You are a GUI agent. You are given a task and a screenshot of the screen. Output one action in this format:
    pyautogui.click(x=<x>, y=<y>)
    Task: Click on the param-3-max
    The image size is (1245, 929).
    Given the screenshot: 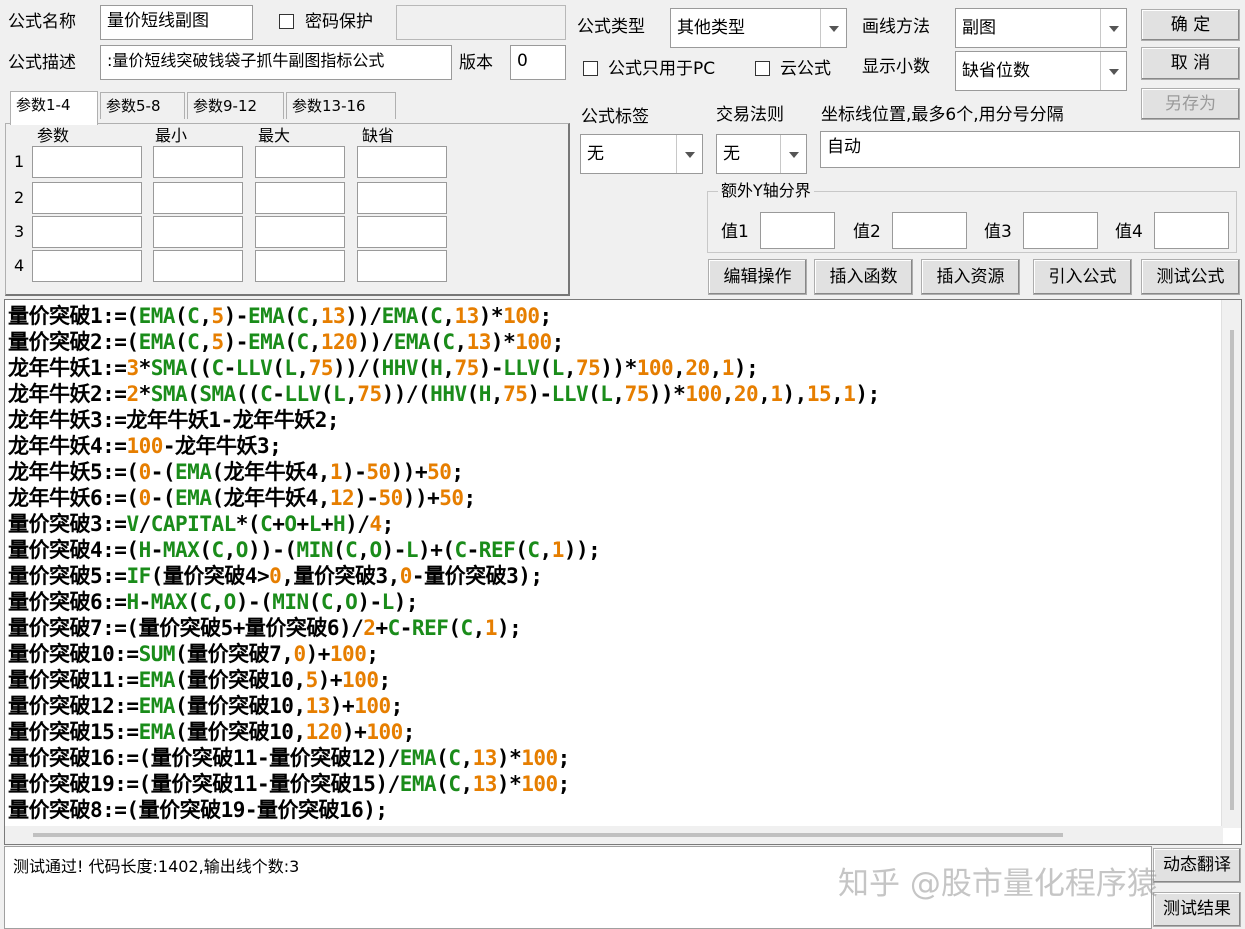 What is the action you would take?
    pyautogui.click(x=300, y=232)
    